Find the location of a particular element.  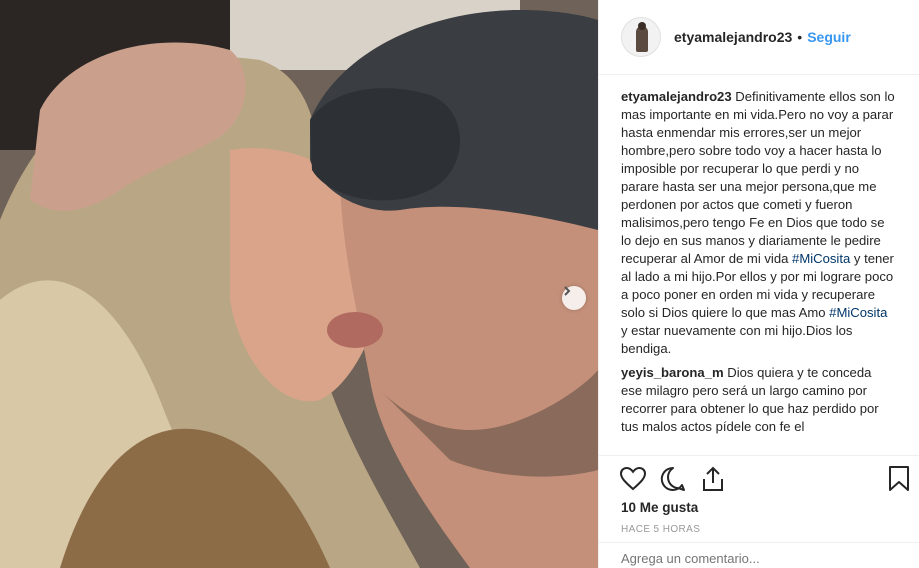

action-bar is located at coordinates (759, 479).